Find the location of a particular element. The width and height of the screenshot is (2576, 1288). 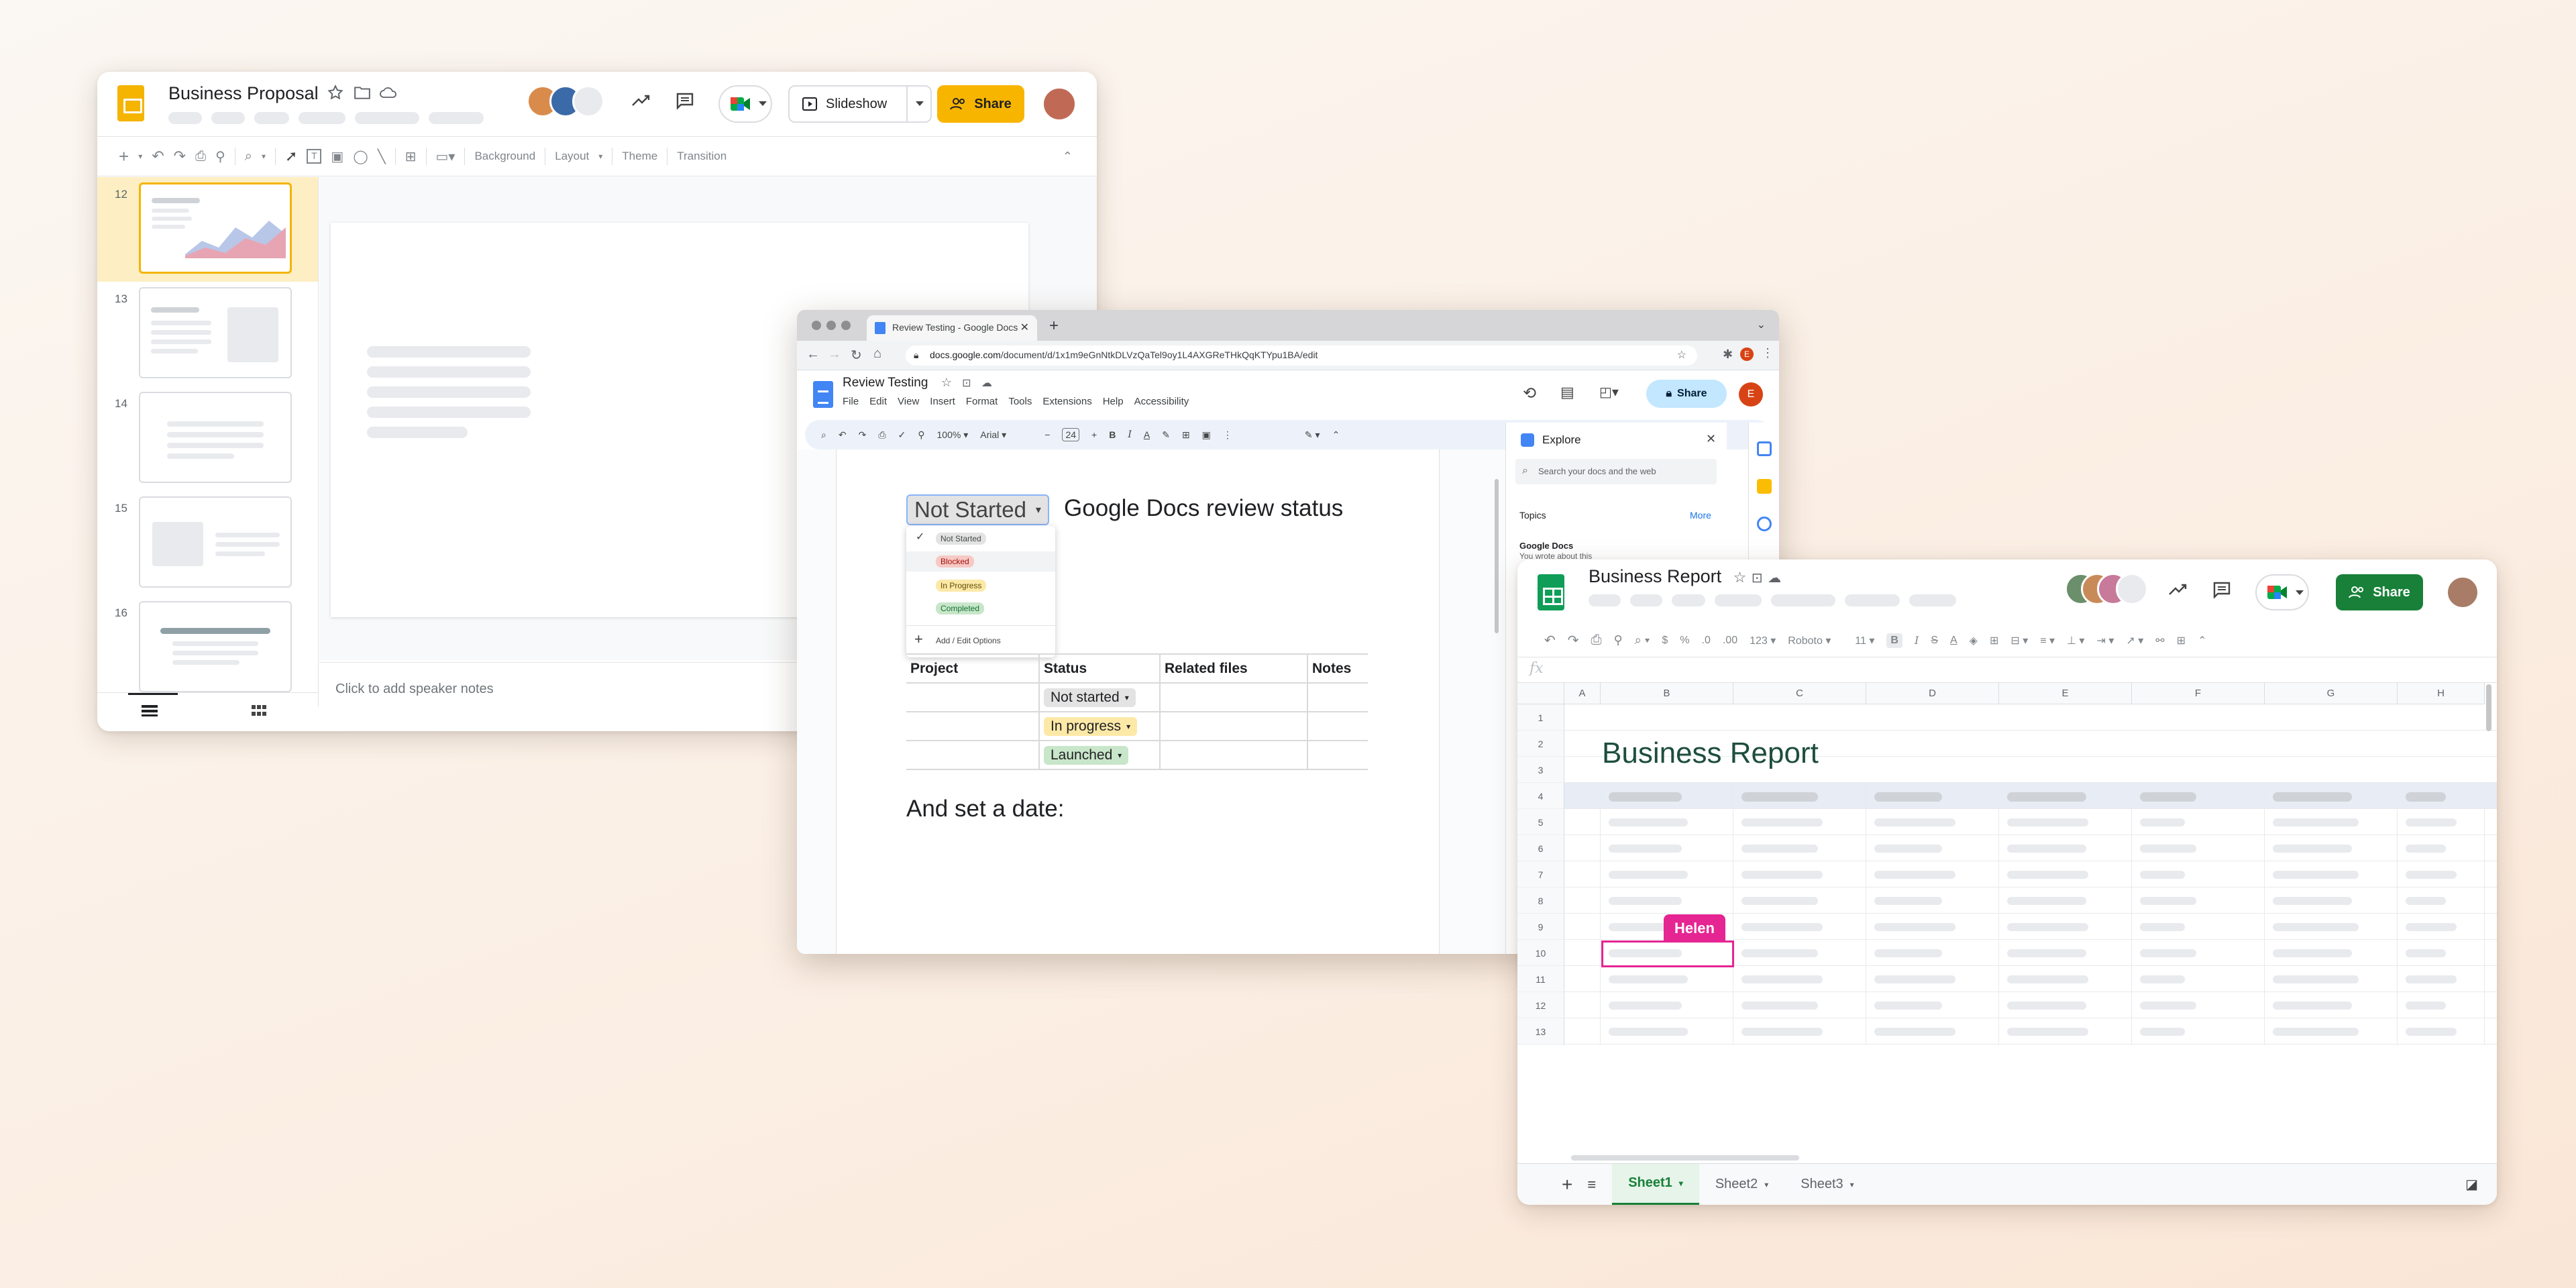

italic-button: I is located at coordinates (1130, 434).